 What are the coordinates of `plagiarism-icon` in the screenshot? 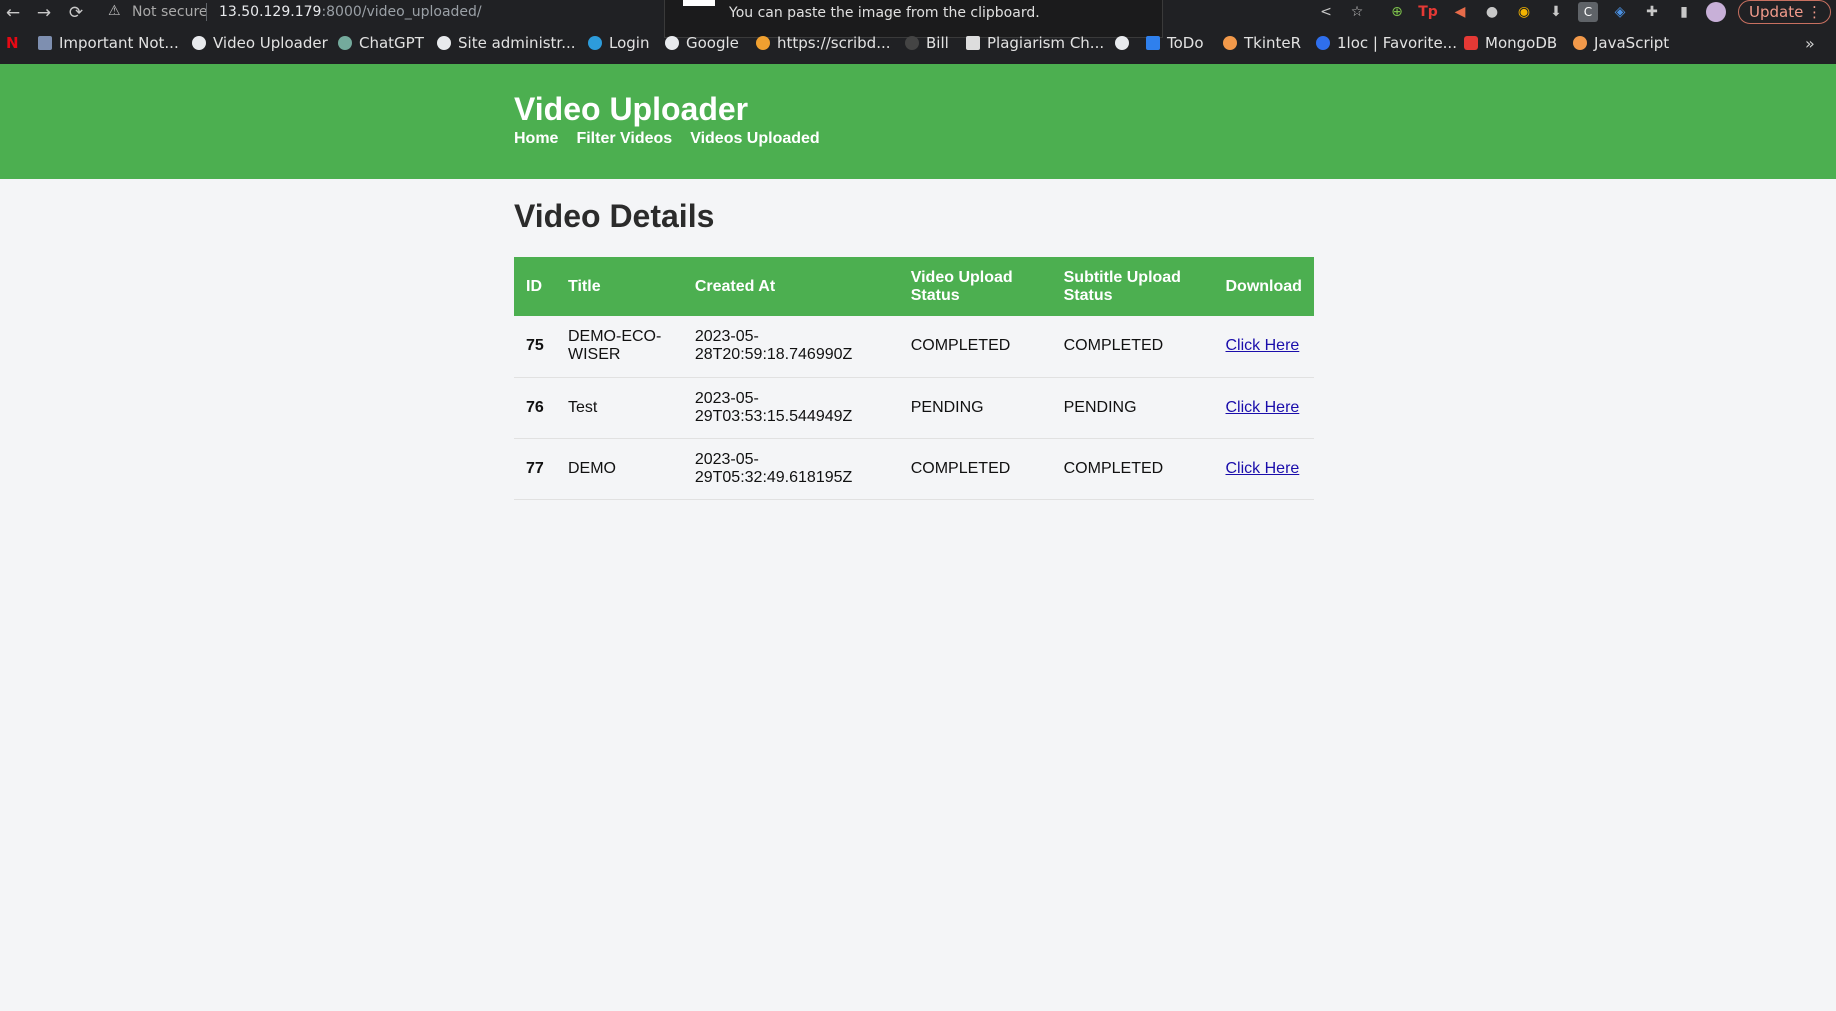 It's located at (973, 43).